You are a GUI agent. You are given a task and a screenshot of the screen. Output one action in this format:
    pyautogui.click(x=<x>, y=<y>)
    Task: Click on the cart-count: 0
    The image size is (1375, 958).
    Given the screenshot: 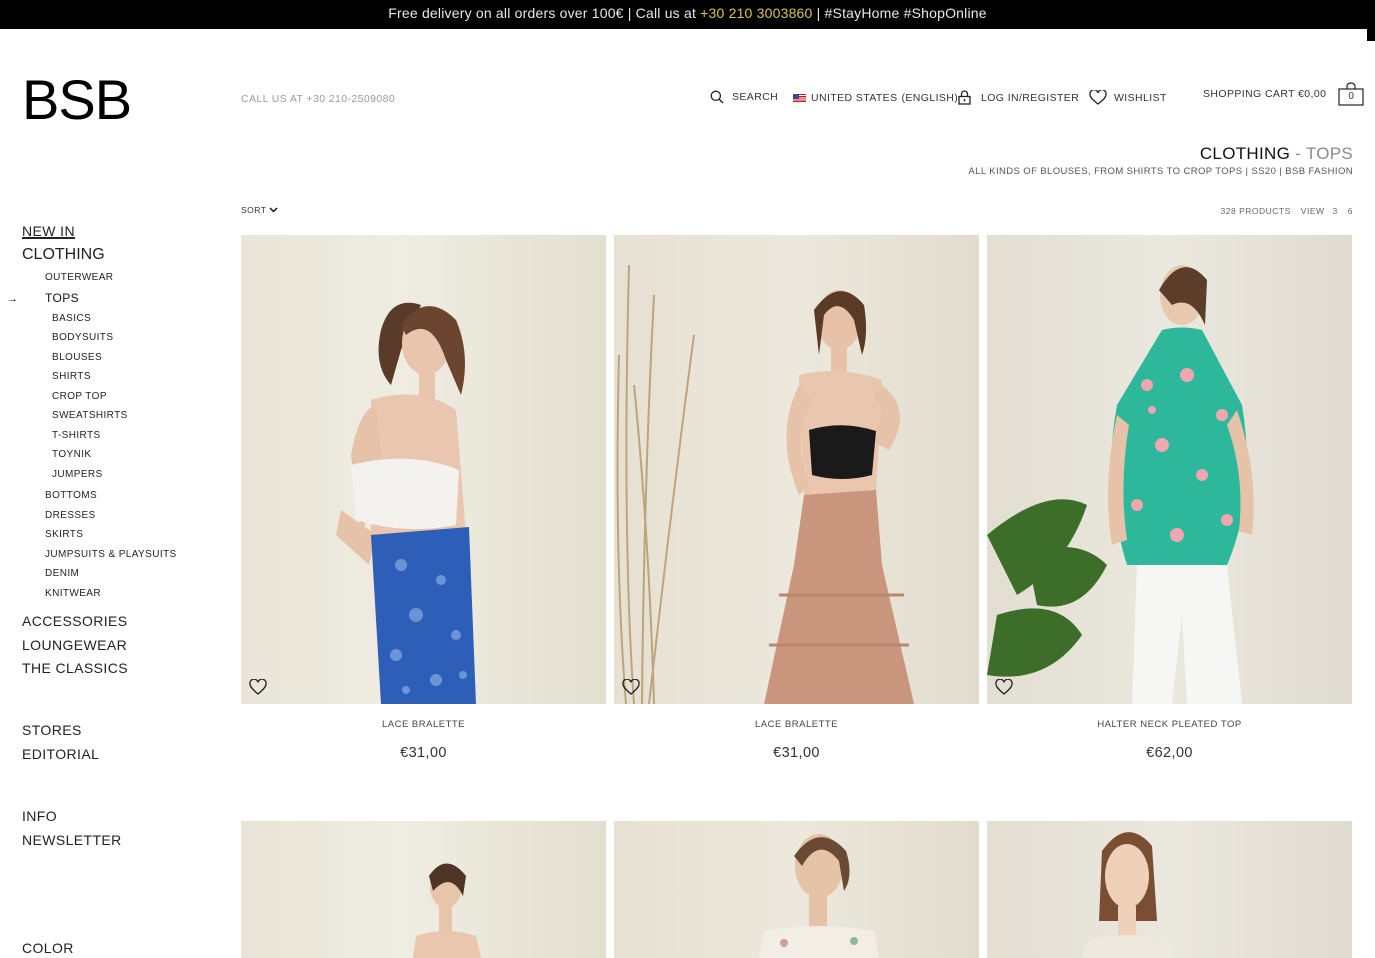 What is the action you would take?
    pyautogui.click(x=1351, y=96)
    